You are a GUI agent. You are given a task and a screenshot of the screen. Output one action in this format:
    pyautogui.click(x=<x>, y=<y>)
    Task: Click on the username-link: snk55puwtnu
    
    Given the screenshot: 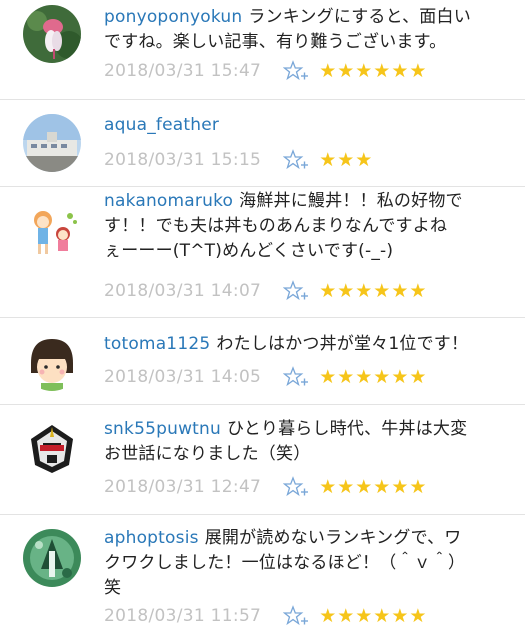 What is the action you would take?
    pyautogui.click(x=162, y=429)
    